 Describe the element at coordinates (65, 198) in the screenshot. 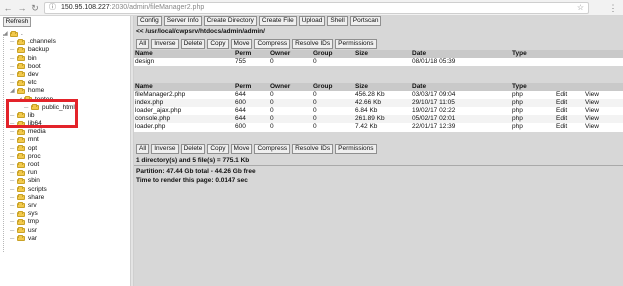

I see `tree-item: ─ share` at that location.